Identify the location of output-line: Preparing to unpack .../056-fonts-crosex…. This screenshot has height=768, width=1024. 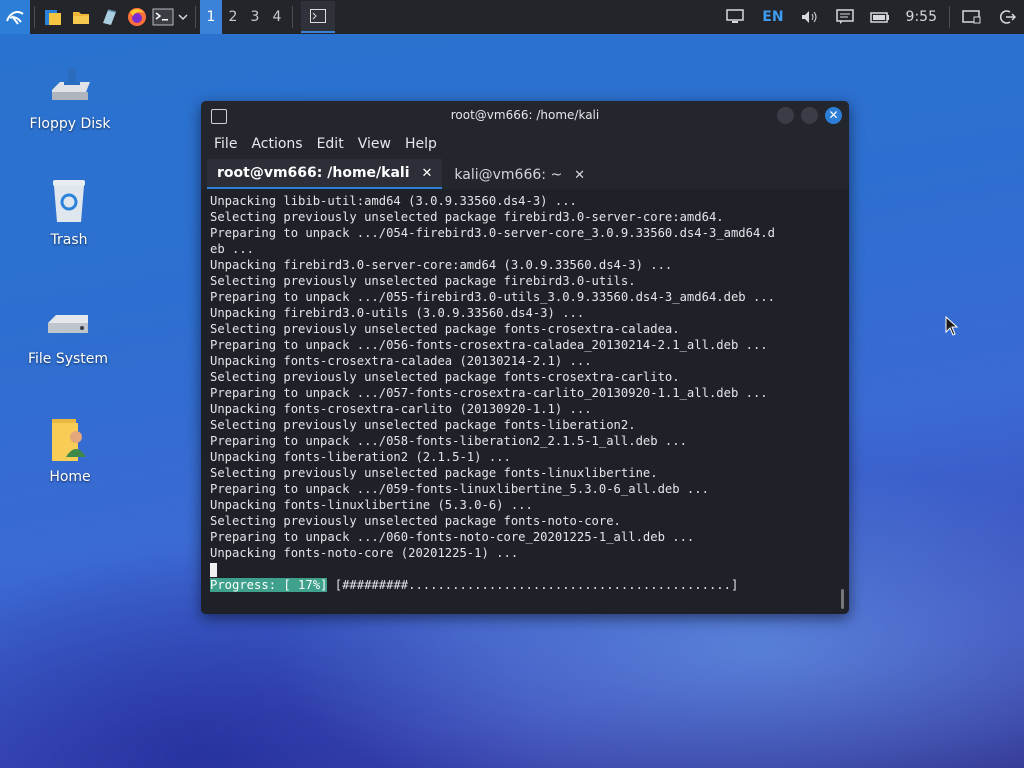
(489, 345).